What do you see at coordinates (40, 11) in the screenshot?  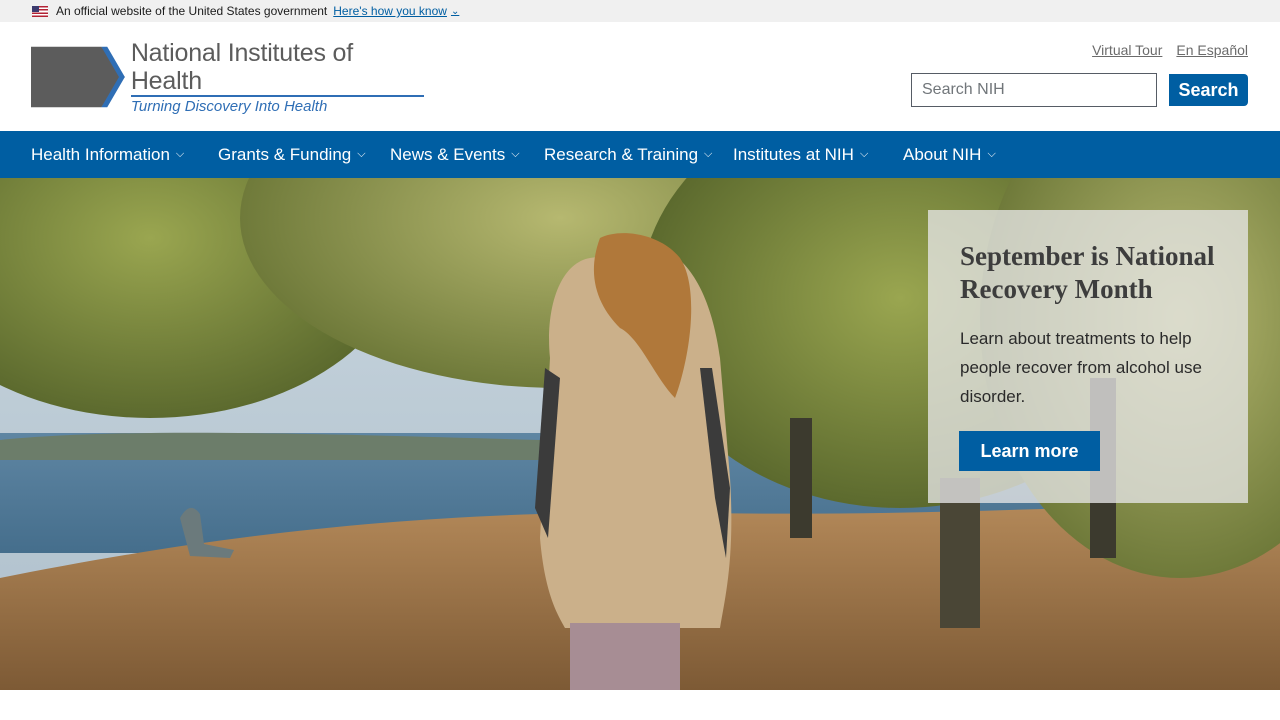 I see `us-flag-icon` at bounding box center [40, 11].